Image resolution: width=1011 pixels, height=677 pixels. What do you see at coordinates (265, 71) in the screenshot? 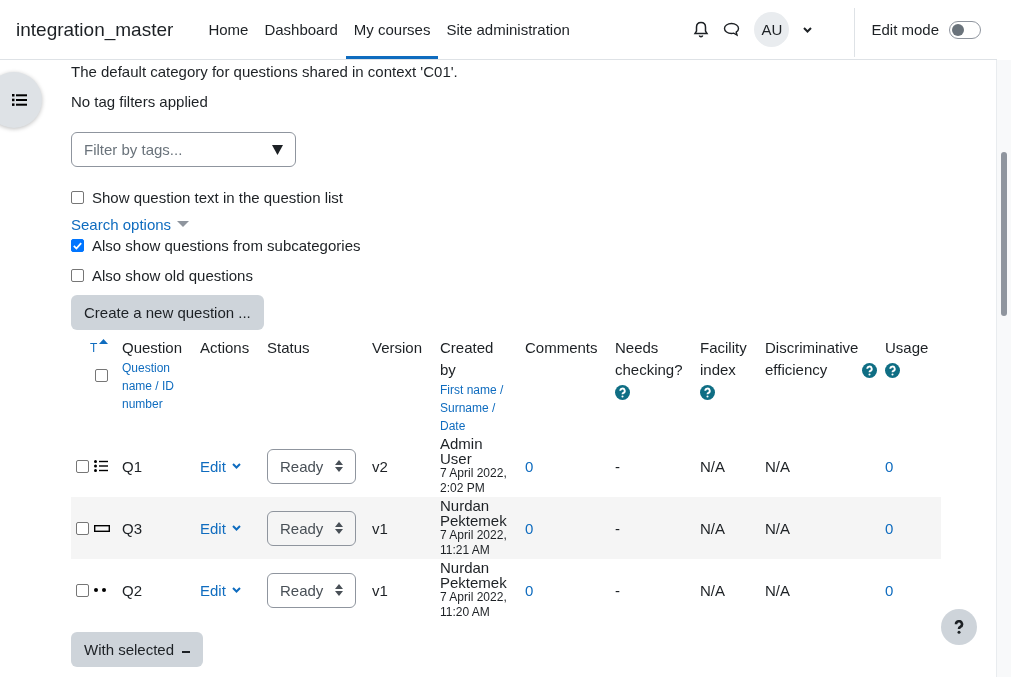
I see `category-description: The default category for questions shared in context 'C01'.` at bounding box center [265, 71].